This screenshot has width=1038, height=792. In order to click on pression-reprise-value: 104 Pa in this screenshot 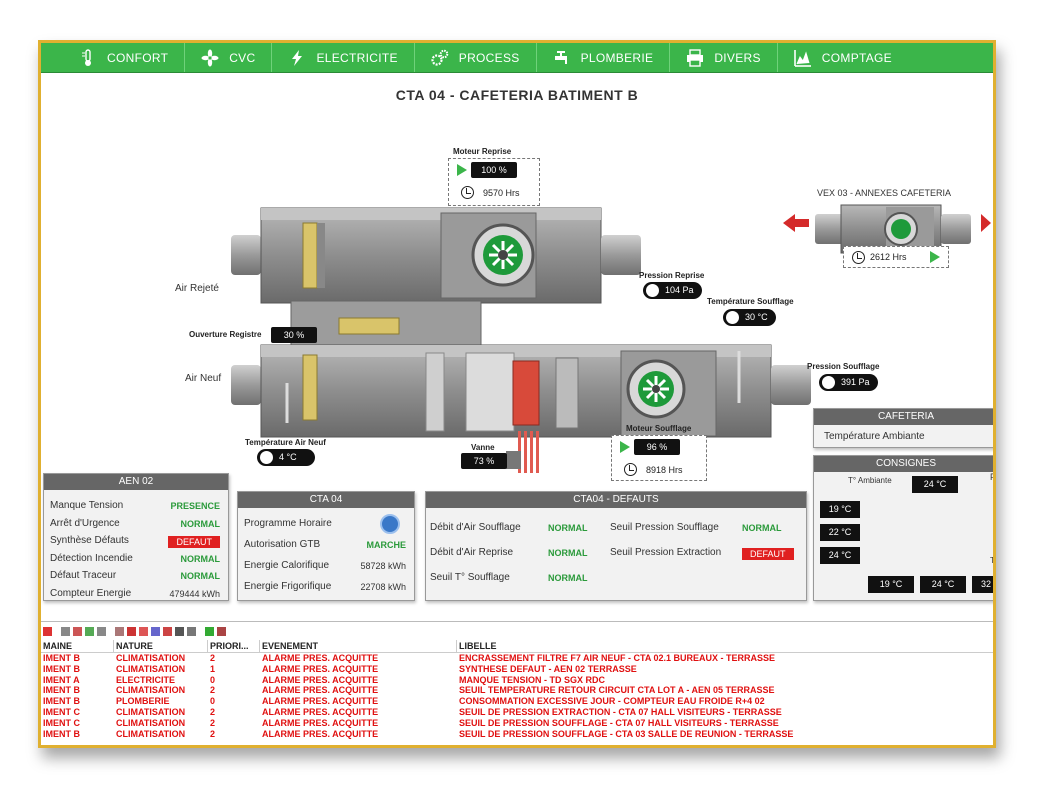, I will do `click(672, 290)`.